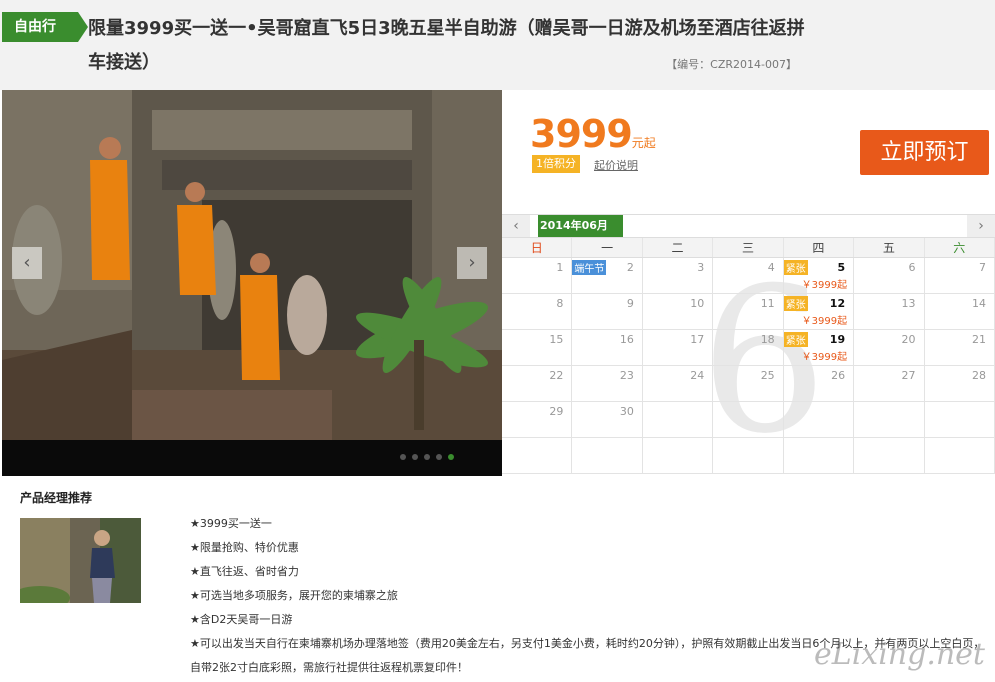  I want to click on day-number: 24, so click(697, 375).